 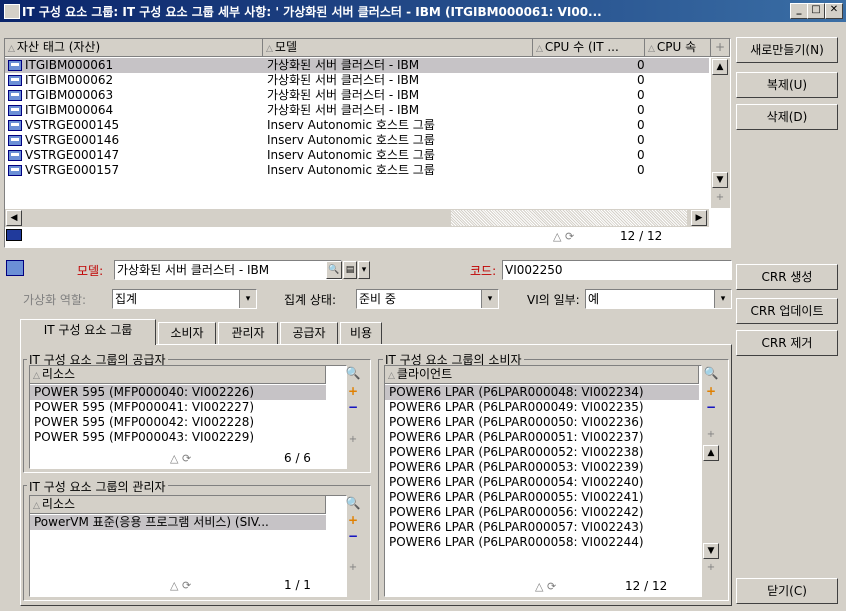 What do you see at coordinates (357, 170) in the screenshot?
I see `table-row: VSTRGE000157 Inserv Autonomic 호스트 그룹 0` at bounding box center [357, 170].